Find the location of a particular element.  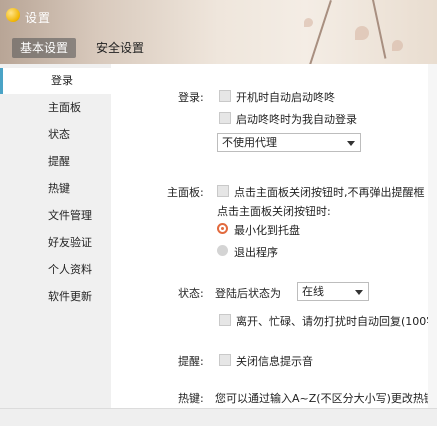

sidebar-item-label: 个人资料 is located at coordinates (70, 269).